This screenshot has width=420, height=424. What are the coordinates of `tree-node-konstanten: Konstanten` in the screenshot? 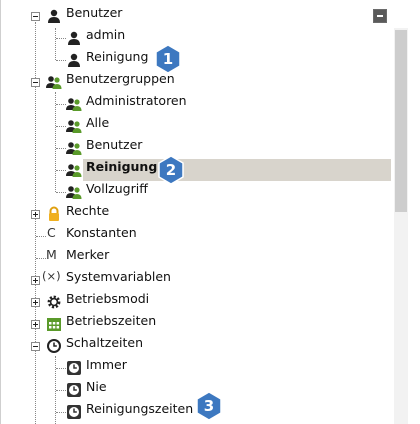 It's located at (101, 232).